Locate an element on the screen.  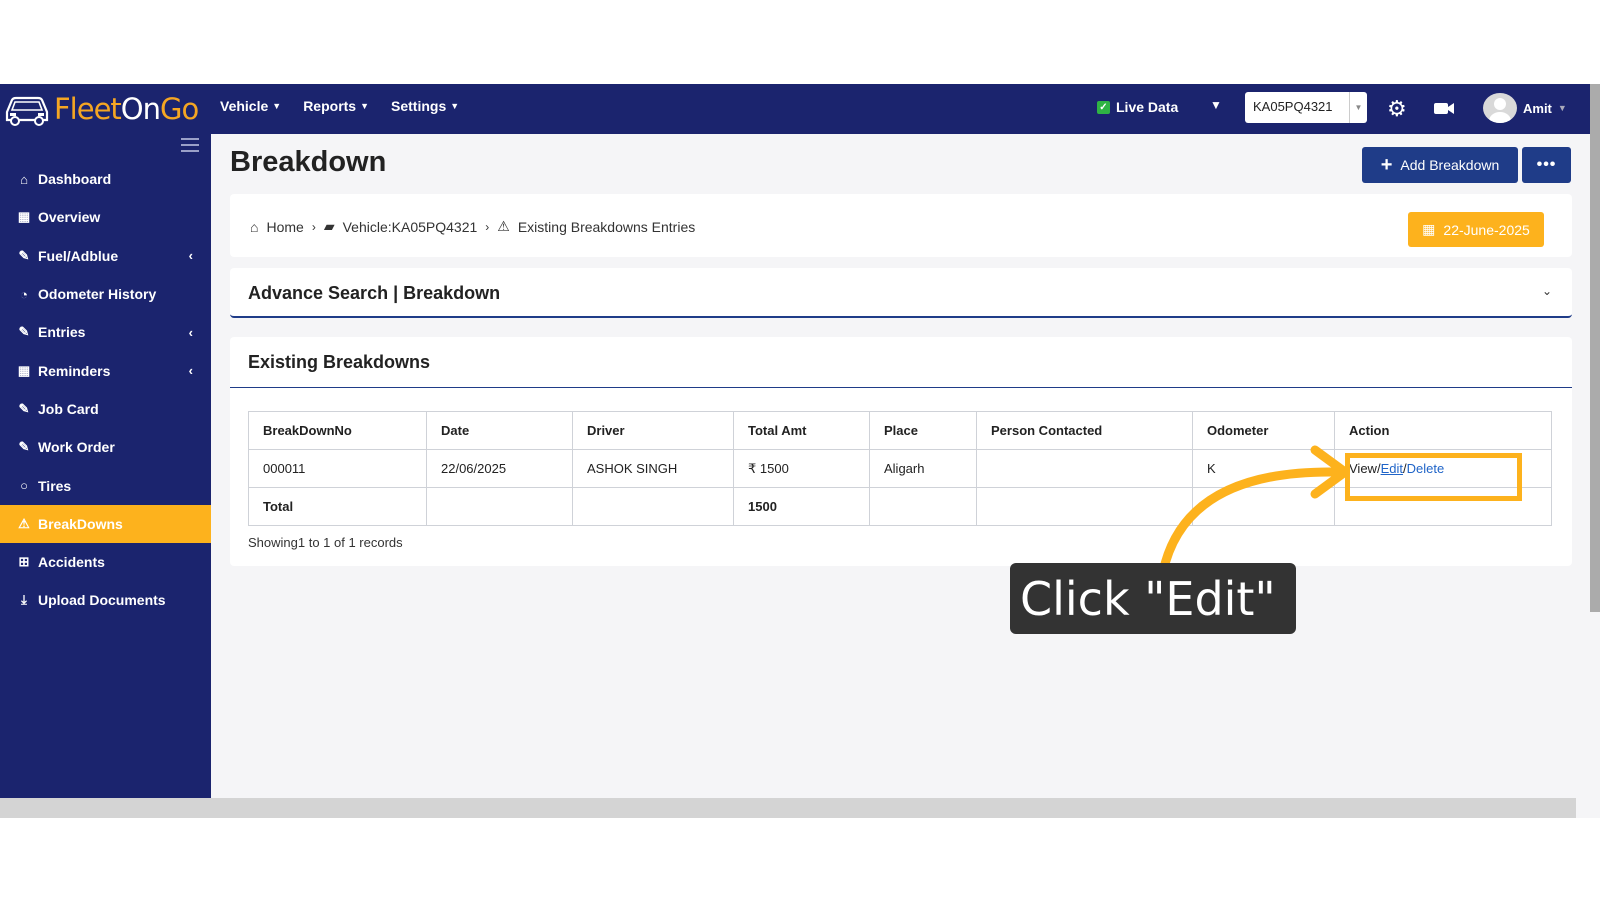
pointer-arrow-icon is located at coordinates (1254, 510).